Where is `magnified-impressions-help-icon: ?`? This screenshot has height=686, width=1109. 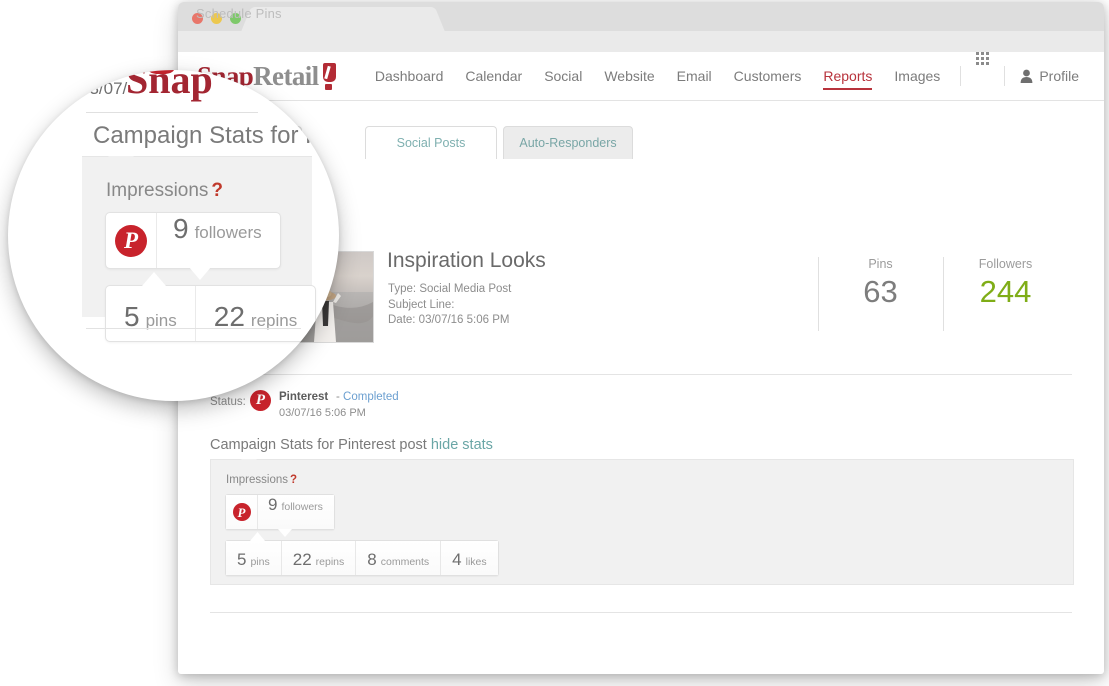
magnified-impressions-help-icon: ? is located at coordinates (217, 190).